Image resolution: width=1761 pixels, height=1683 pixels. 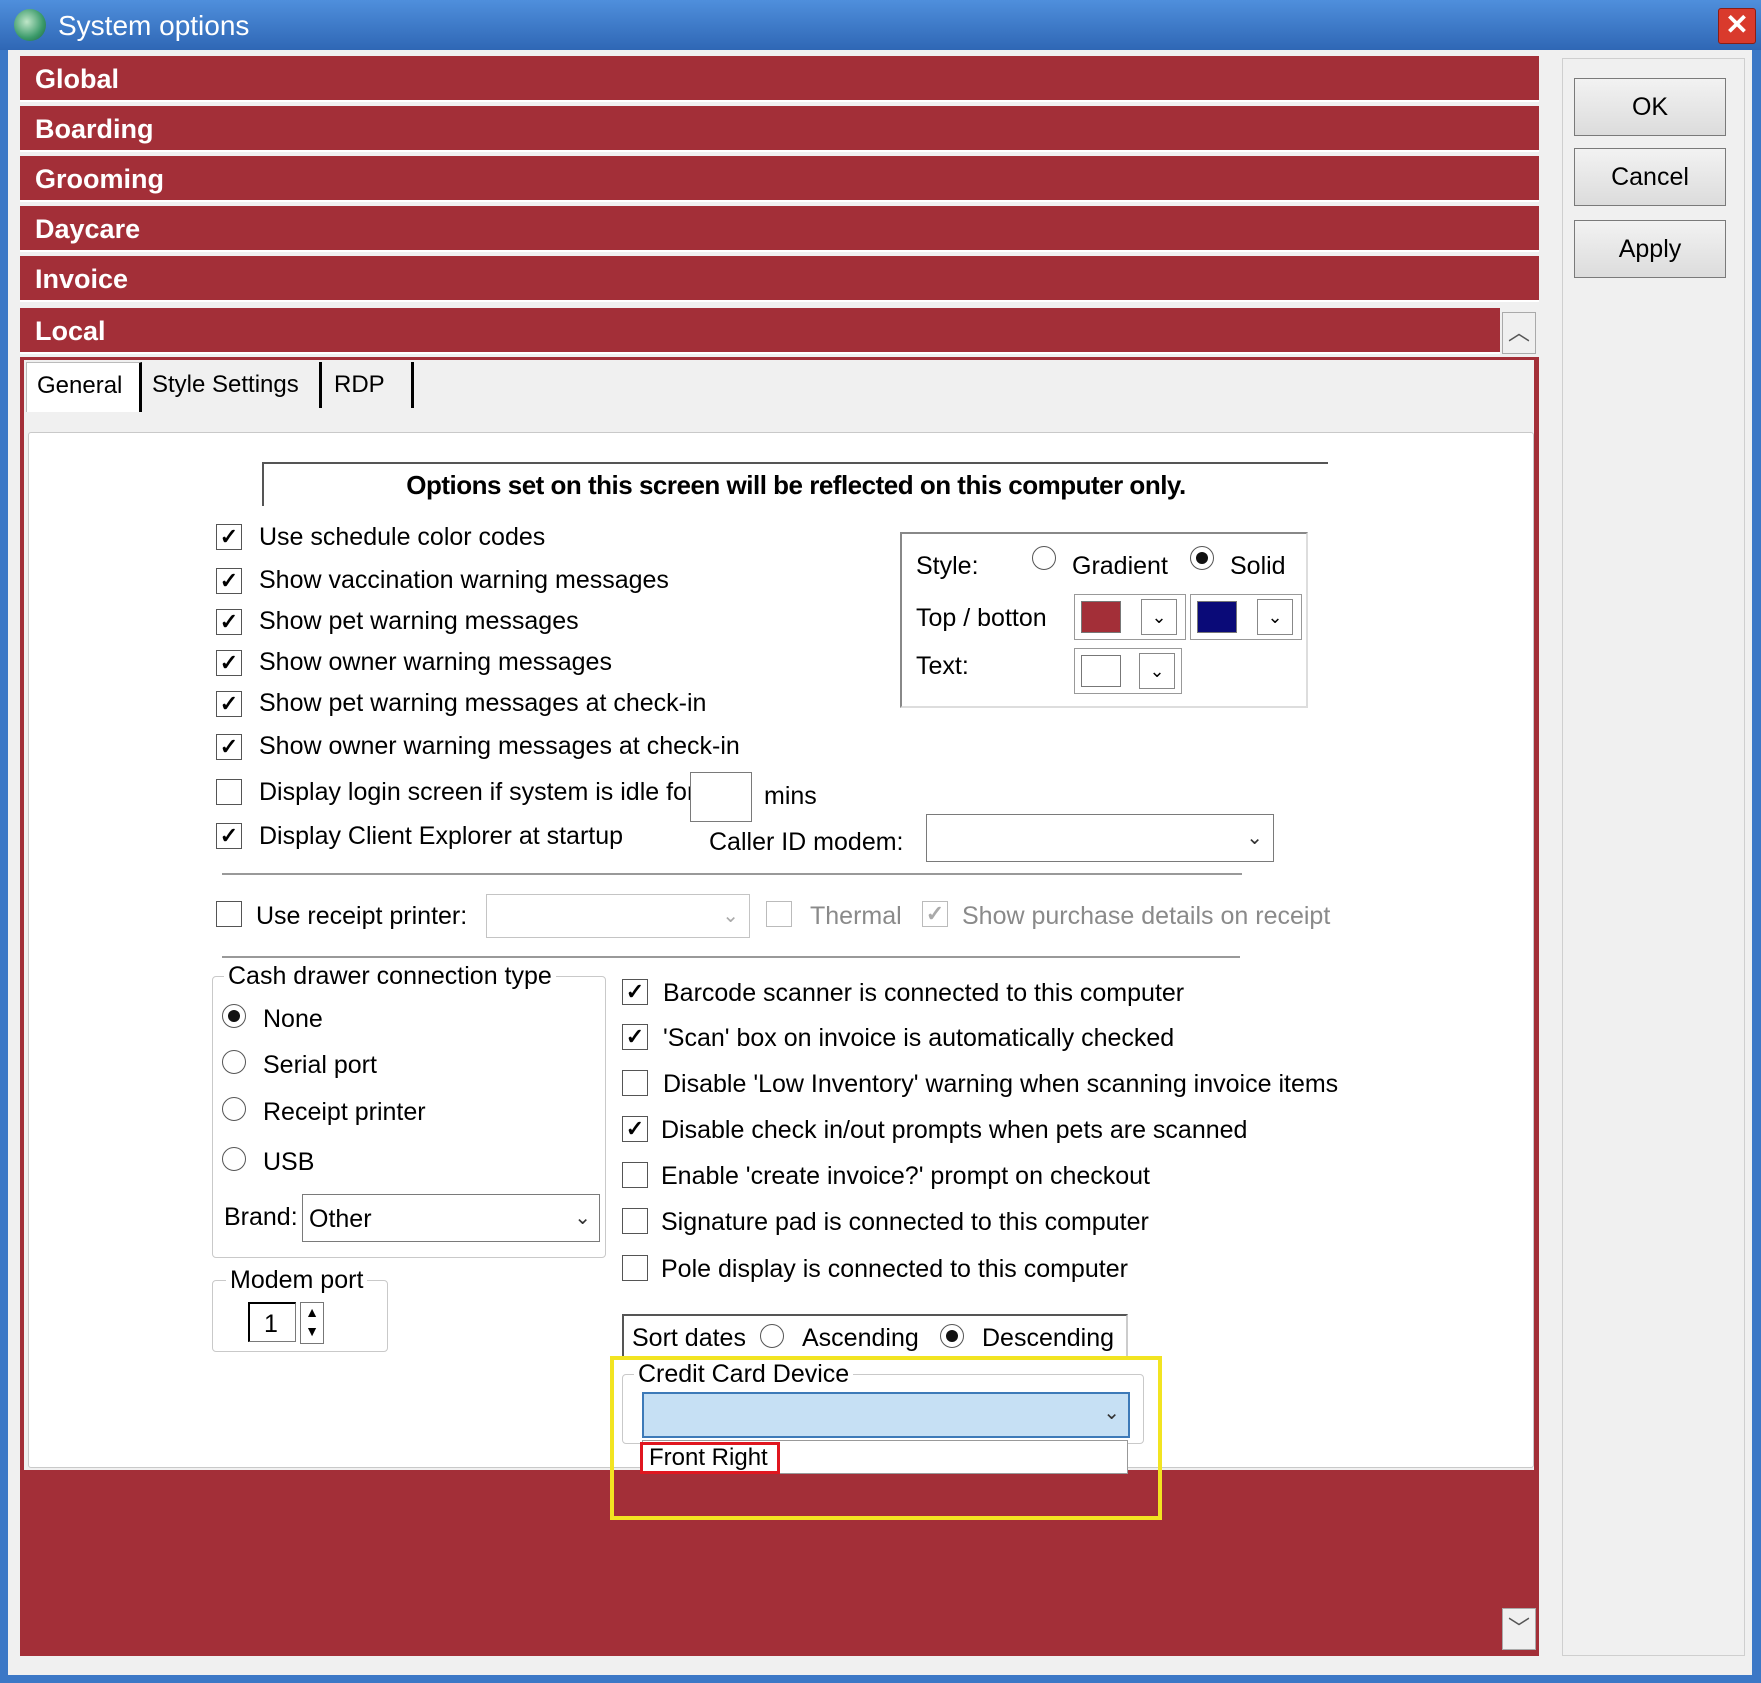 I want to click on cash-option-label: Receipt printer, so click(x=344, y=1112).